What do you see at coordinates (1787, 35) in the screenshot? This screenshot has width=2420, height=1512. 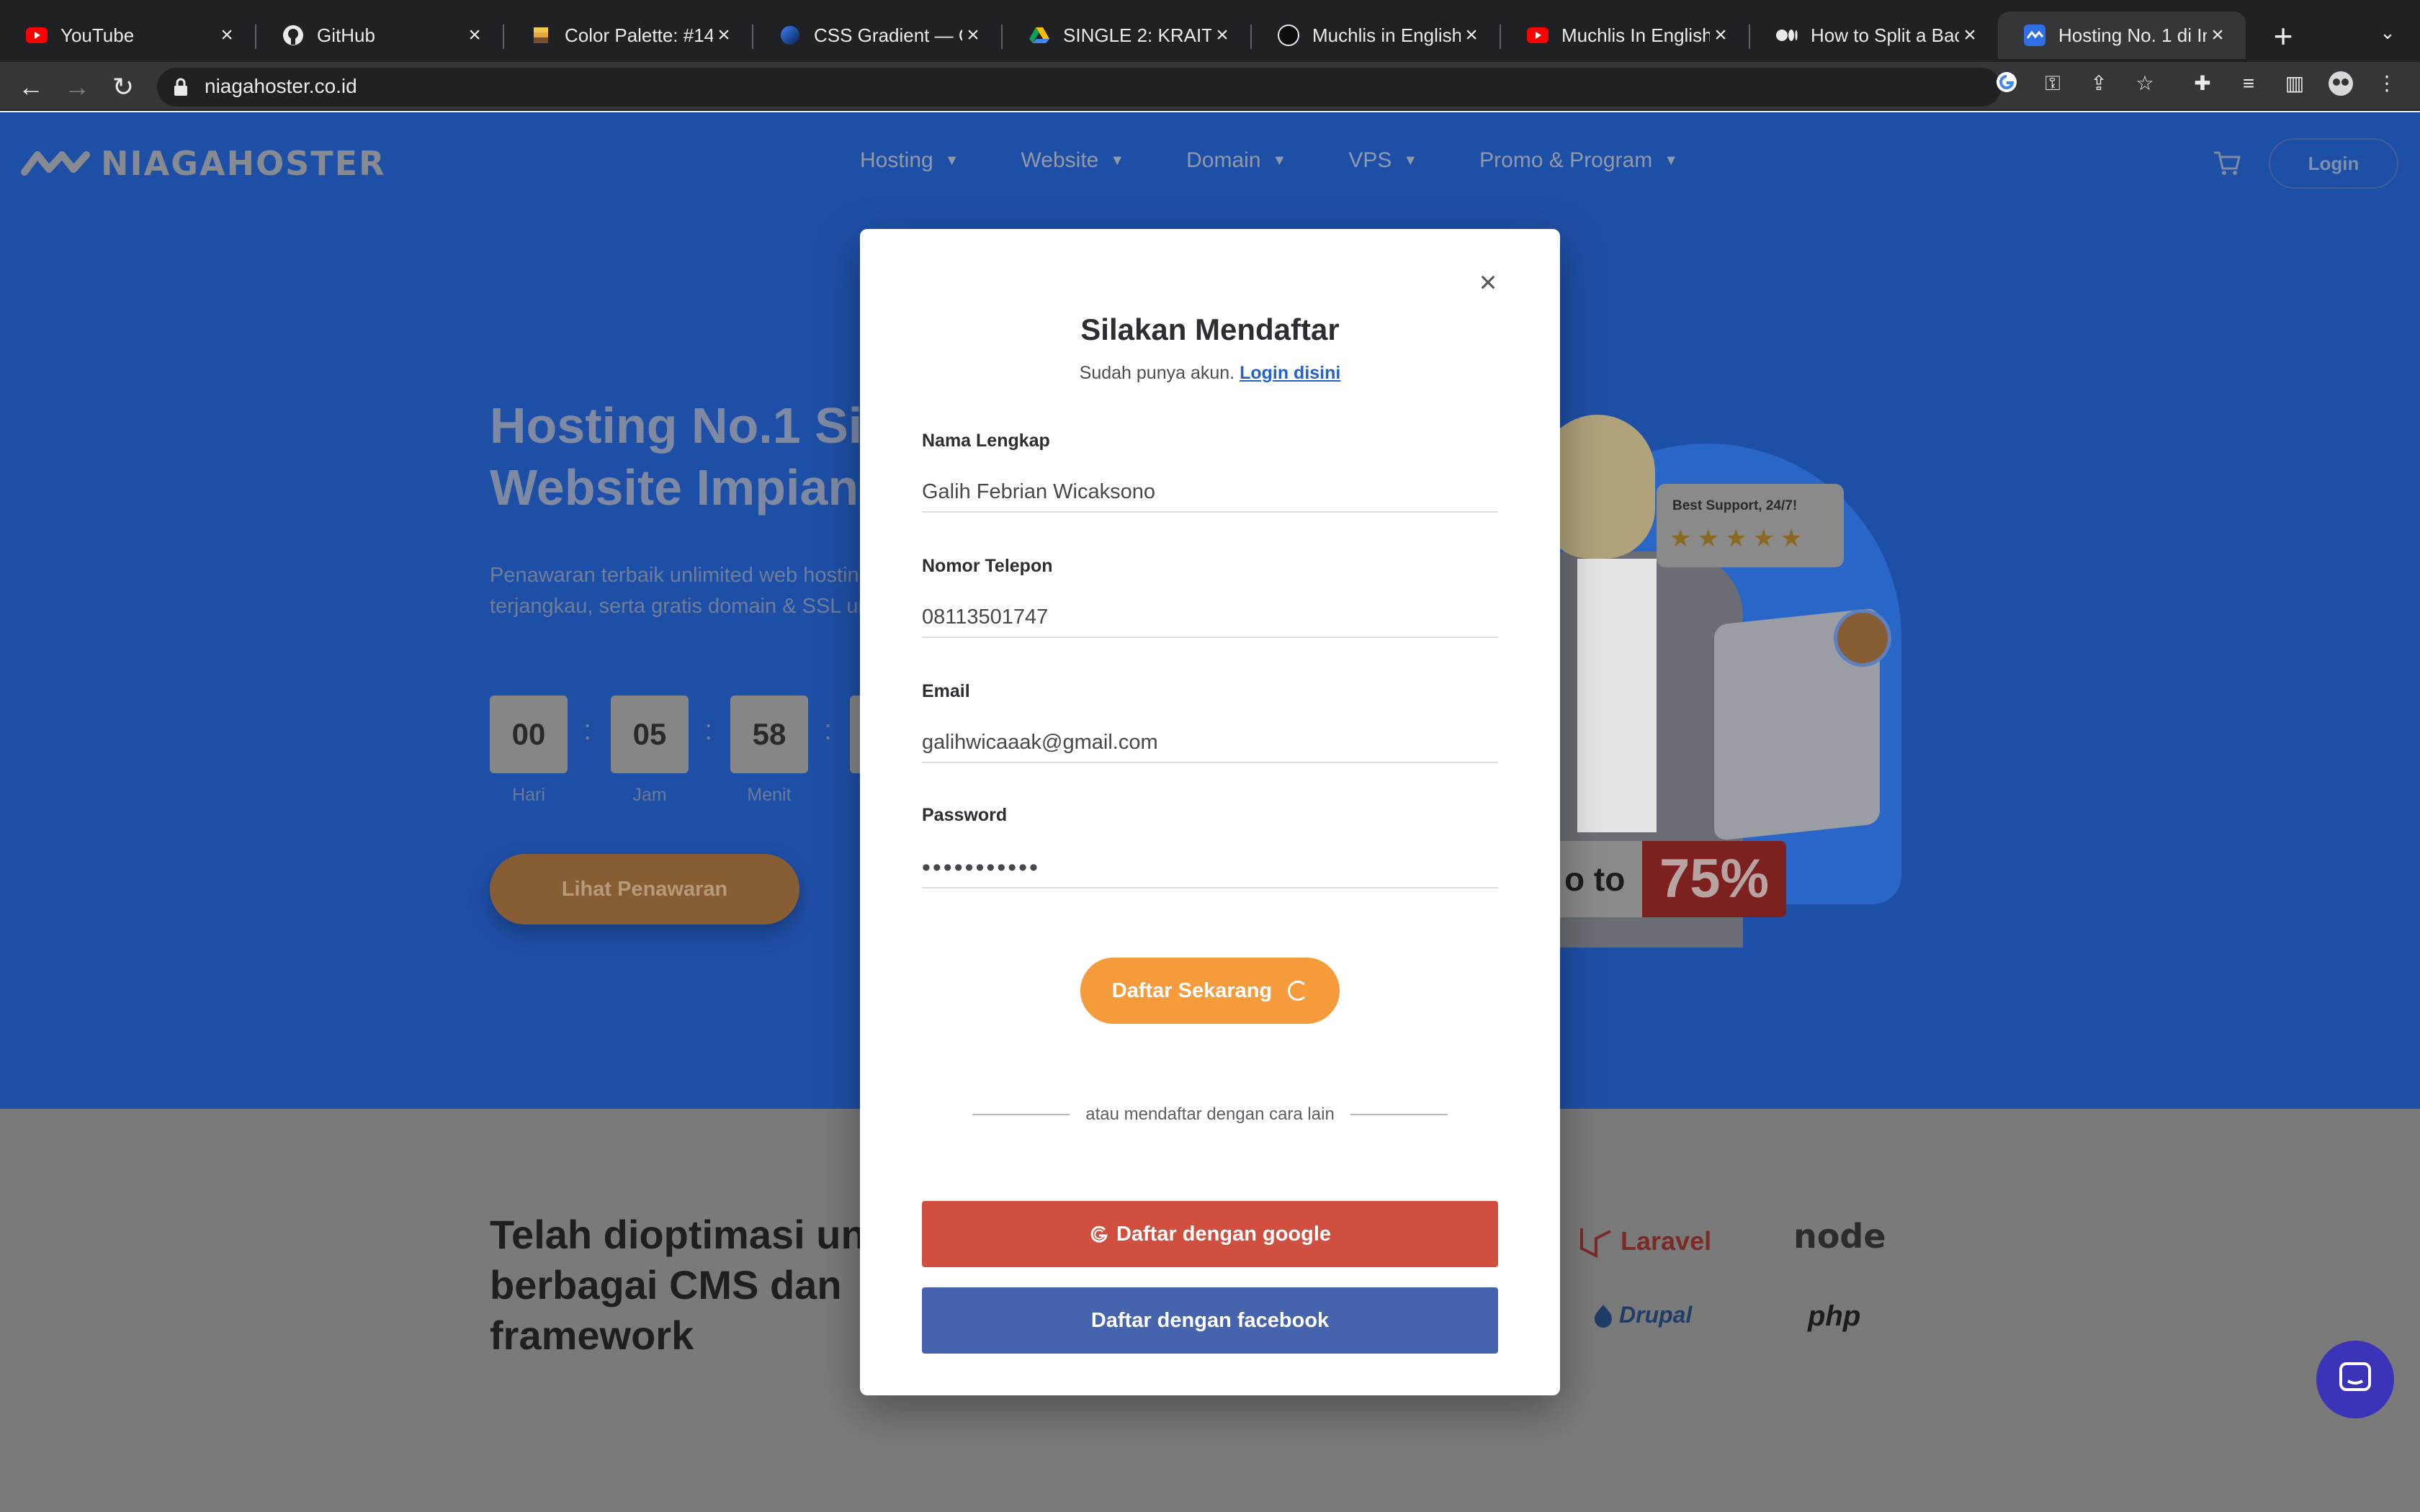 I see `medium-icon` at bounding box center [1787, 35].